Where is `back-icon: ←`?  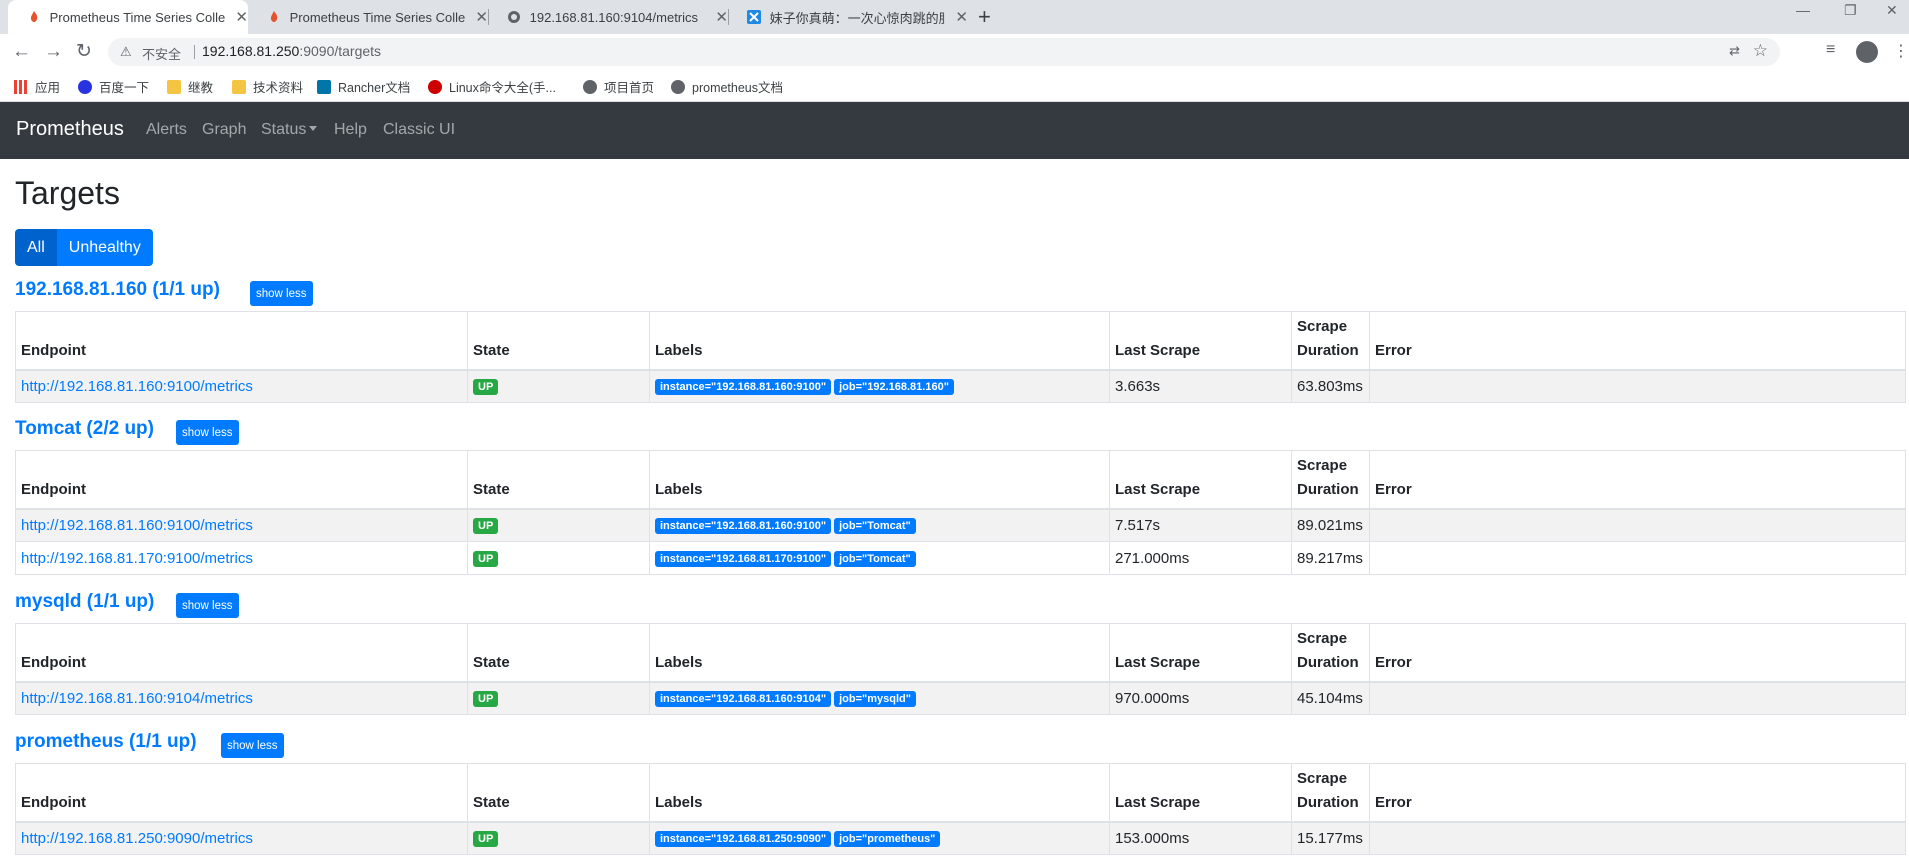 back-icon: ← is located at coordinates (21, 52).